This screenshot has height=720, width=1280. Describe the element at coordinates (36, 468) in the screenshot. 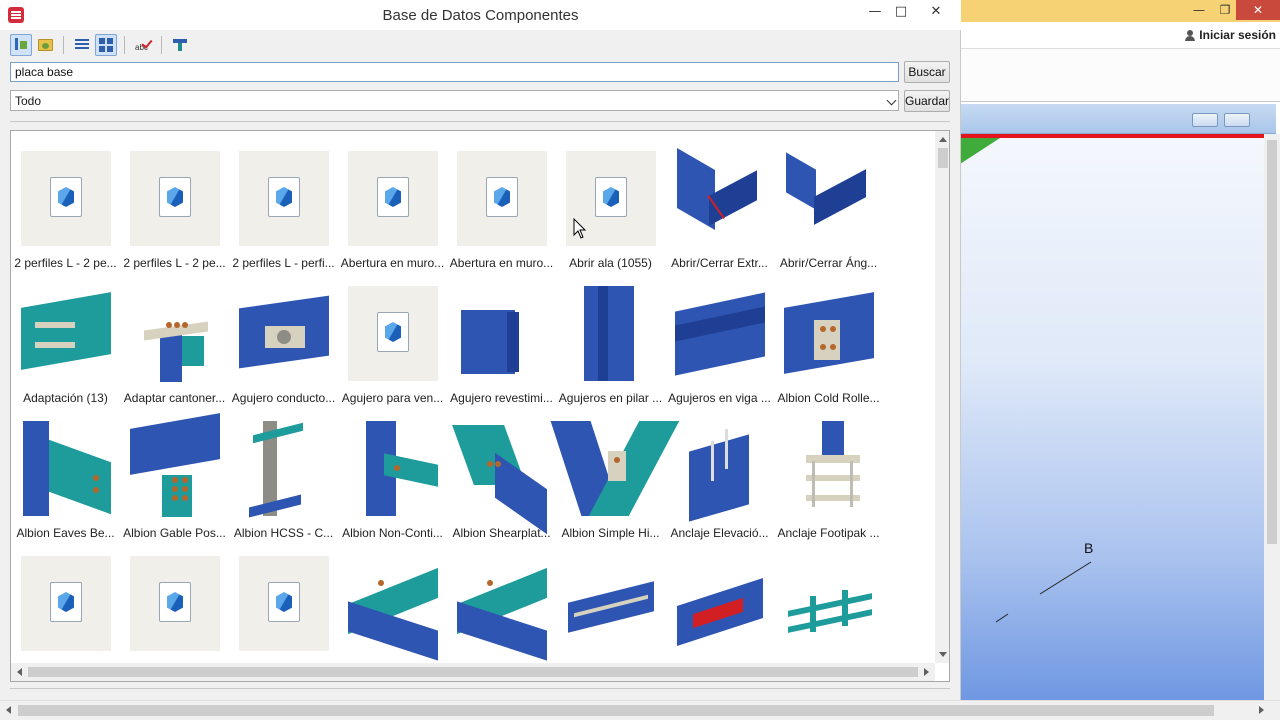

I see `steel-column` at that location.